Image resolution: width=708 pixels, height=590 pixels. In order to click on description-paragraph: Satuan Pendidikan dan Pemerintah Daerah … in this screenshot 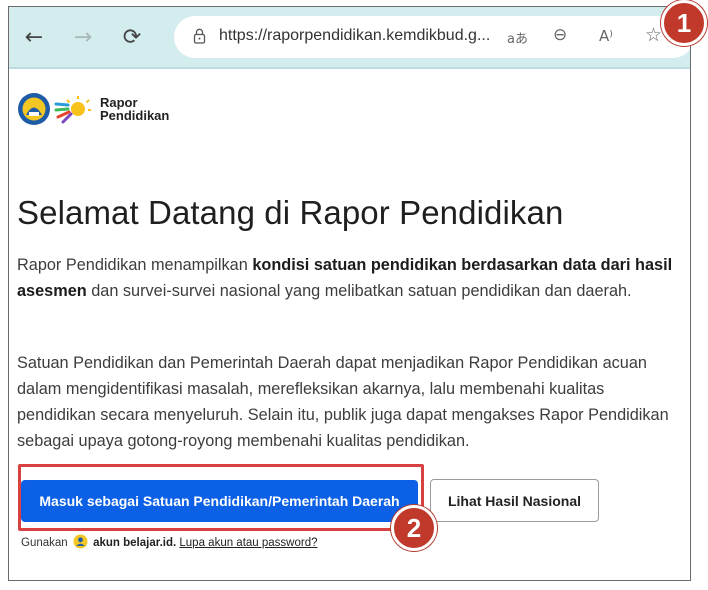, I will do `click(343, 402)`.